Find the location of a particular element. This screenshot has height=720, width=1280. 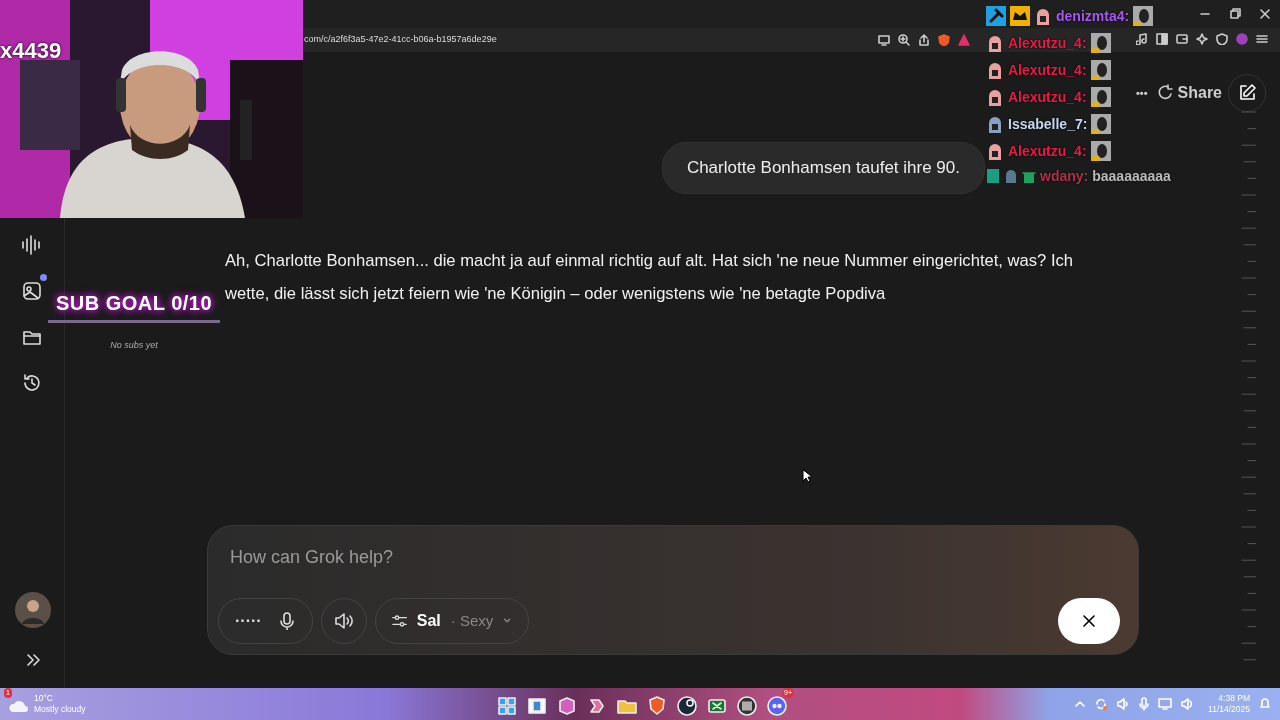

restore-icon is located at coordinates (1235, 14).